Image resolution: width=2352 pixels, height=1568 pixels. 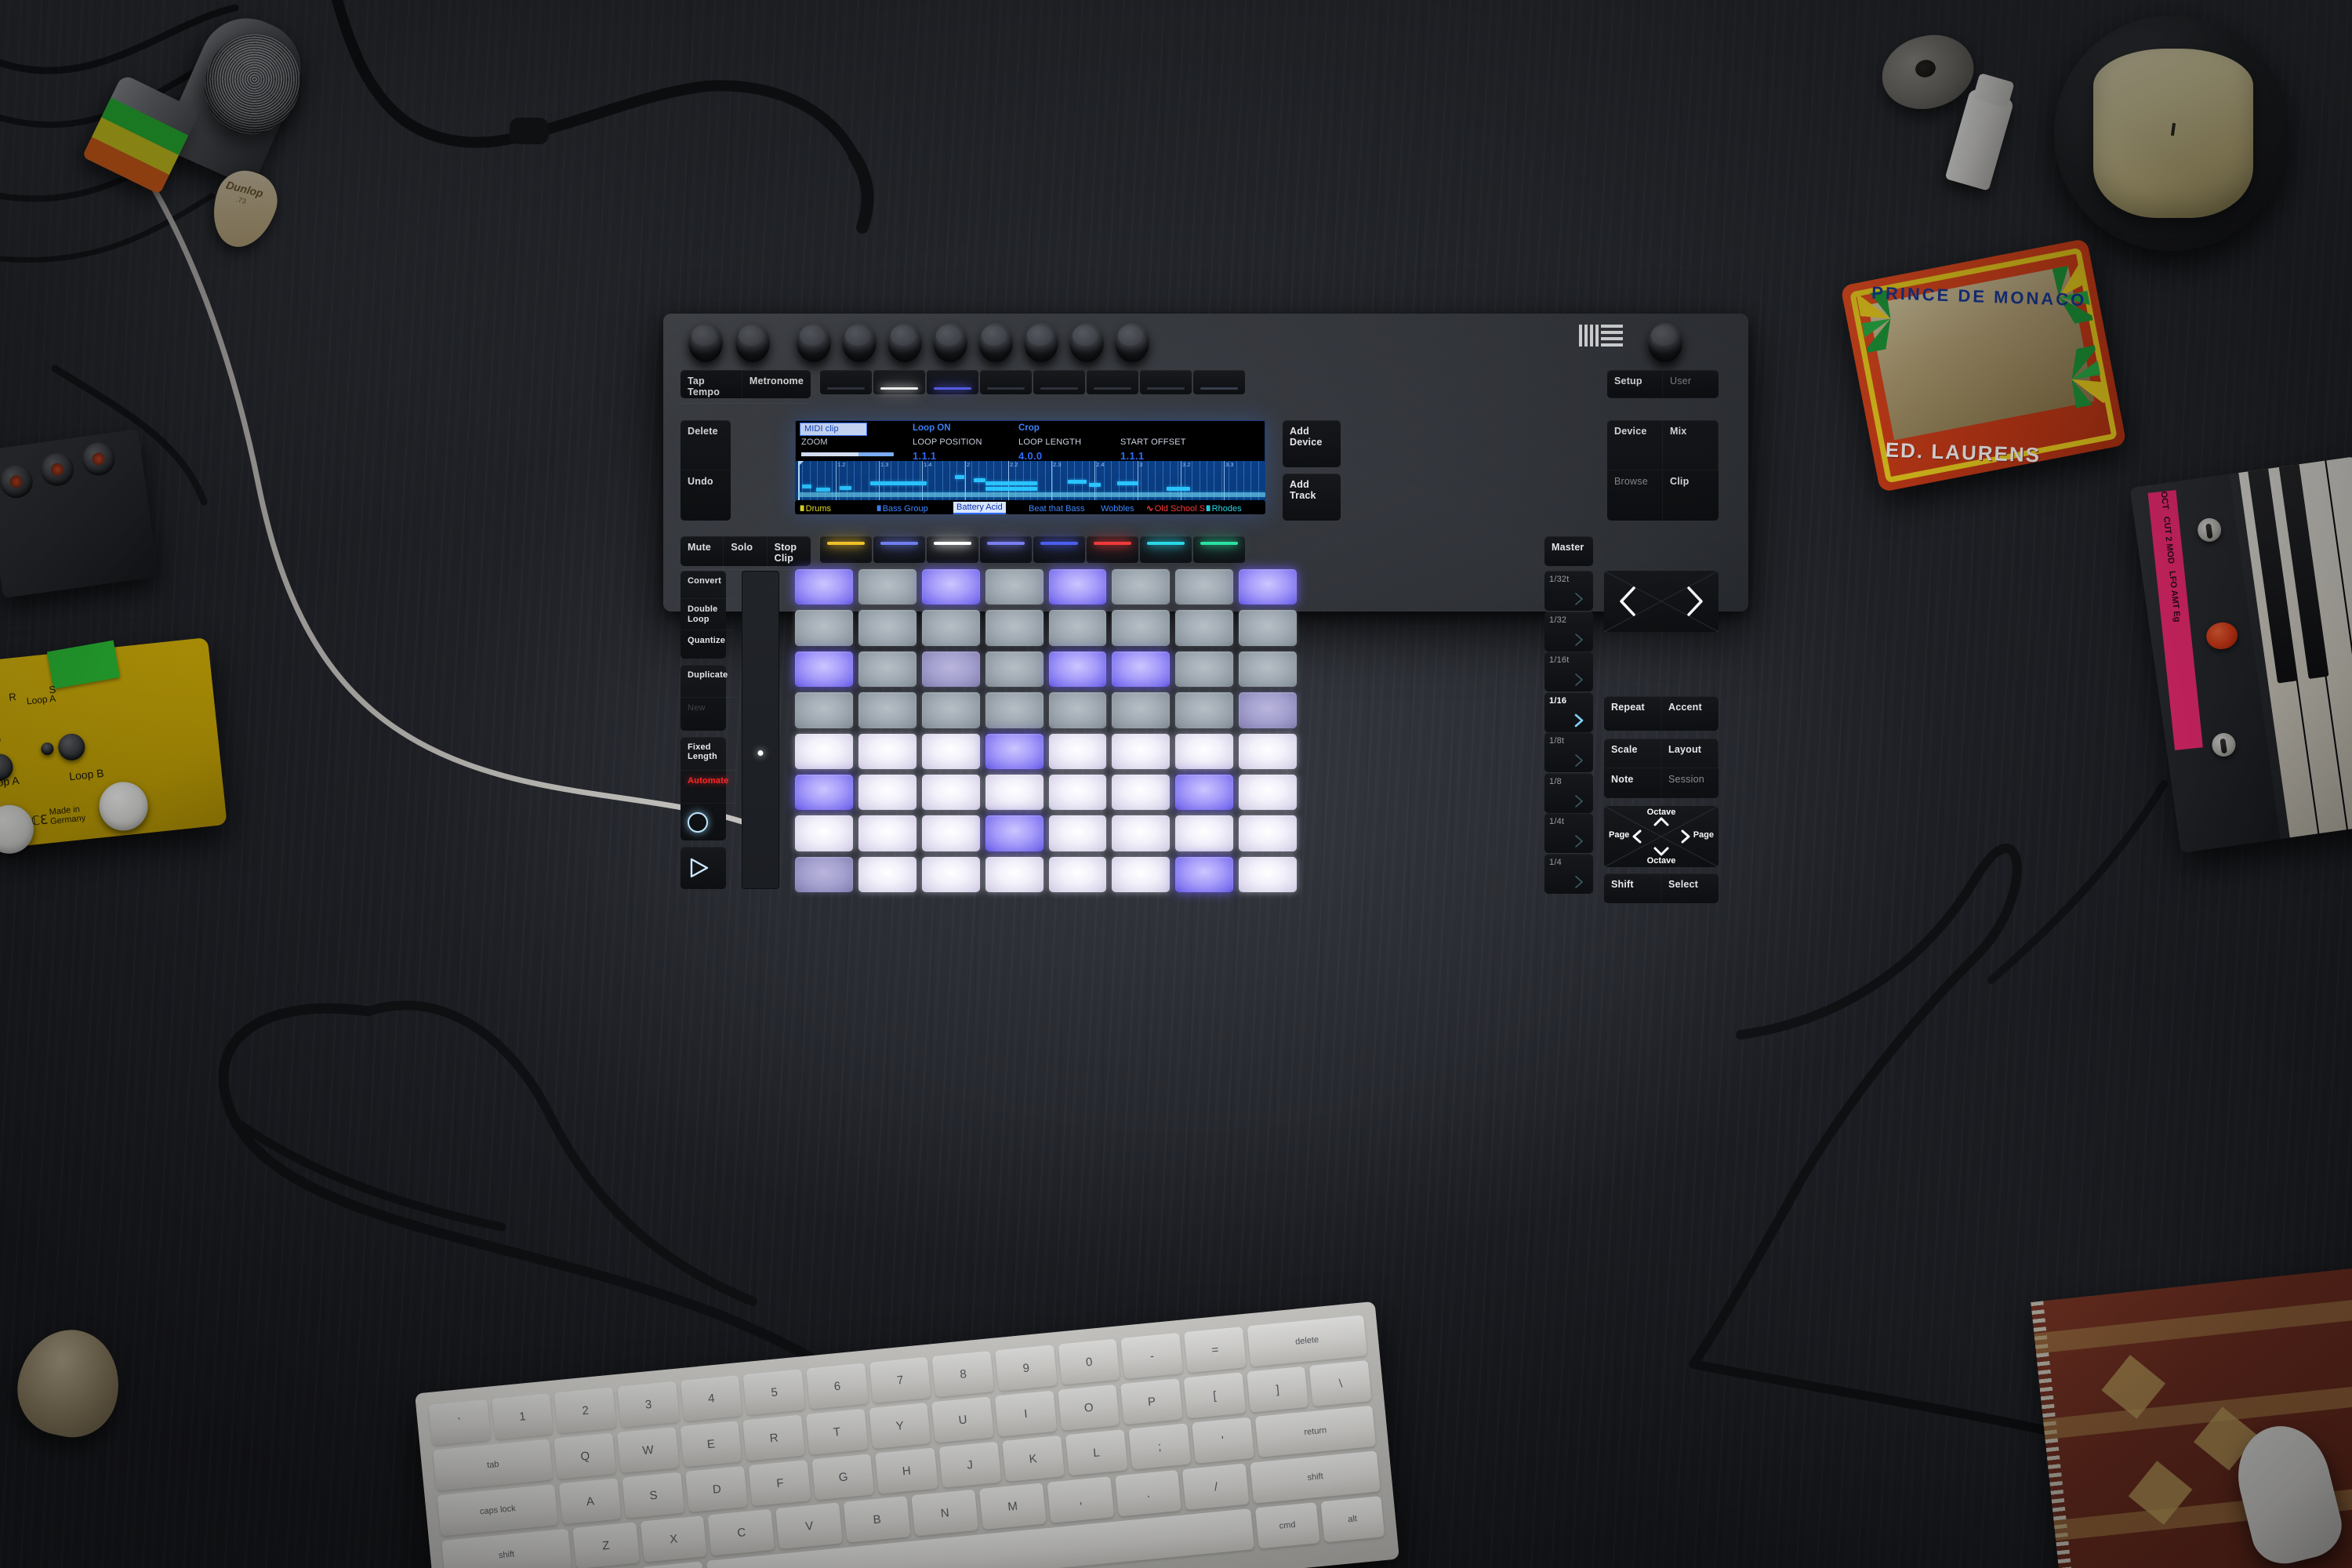 I want to click on keyboard-key: [, so click(x=1214, y=1395).